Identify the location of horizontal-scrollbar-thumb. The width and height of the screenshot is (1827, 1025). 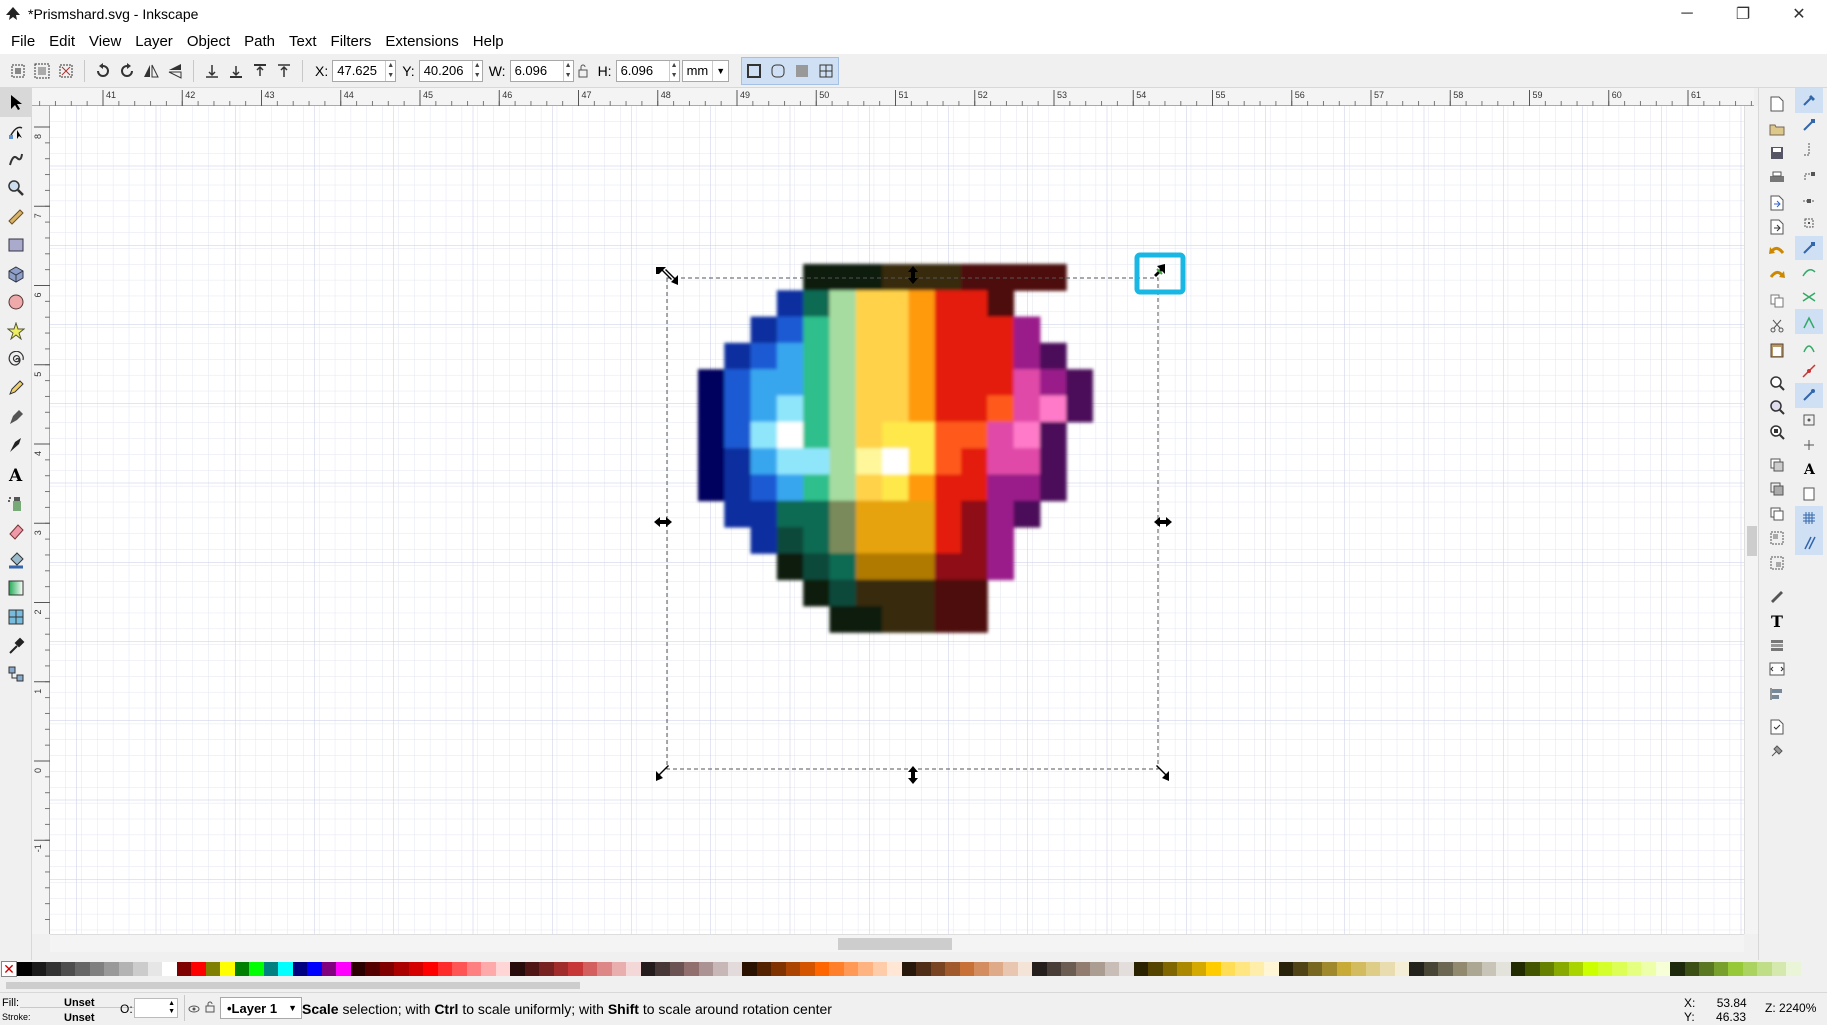
(895, 944).